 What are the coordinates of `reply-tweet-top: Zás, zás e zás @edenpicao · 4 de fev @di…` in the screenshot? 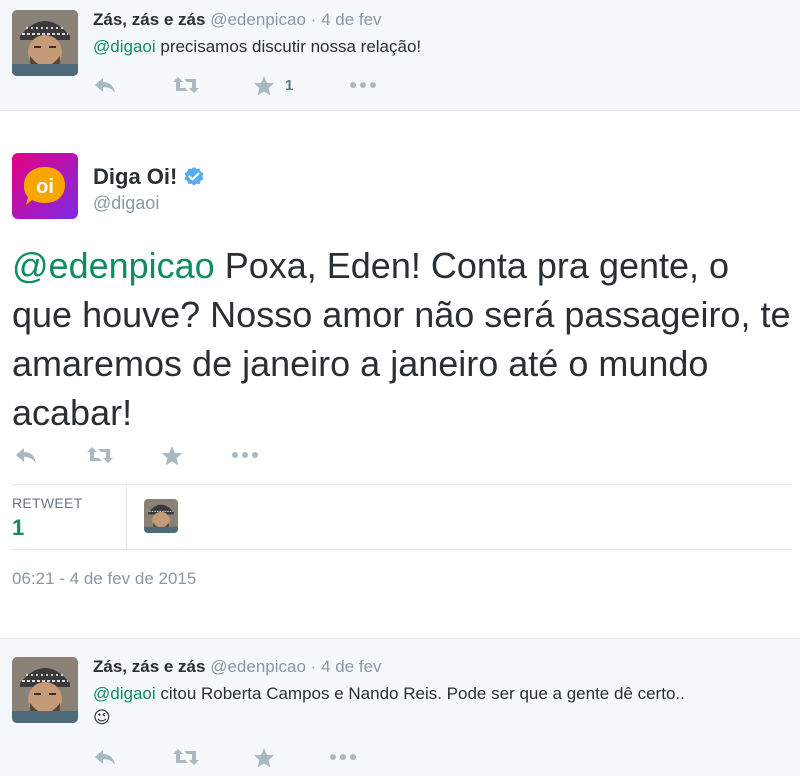 It's located at (400, 55).